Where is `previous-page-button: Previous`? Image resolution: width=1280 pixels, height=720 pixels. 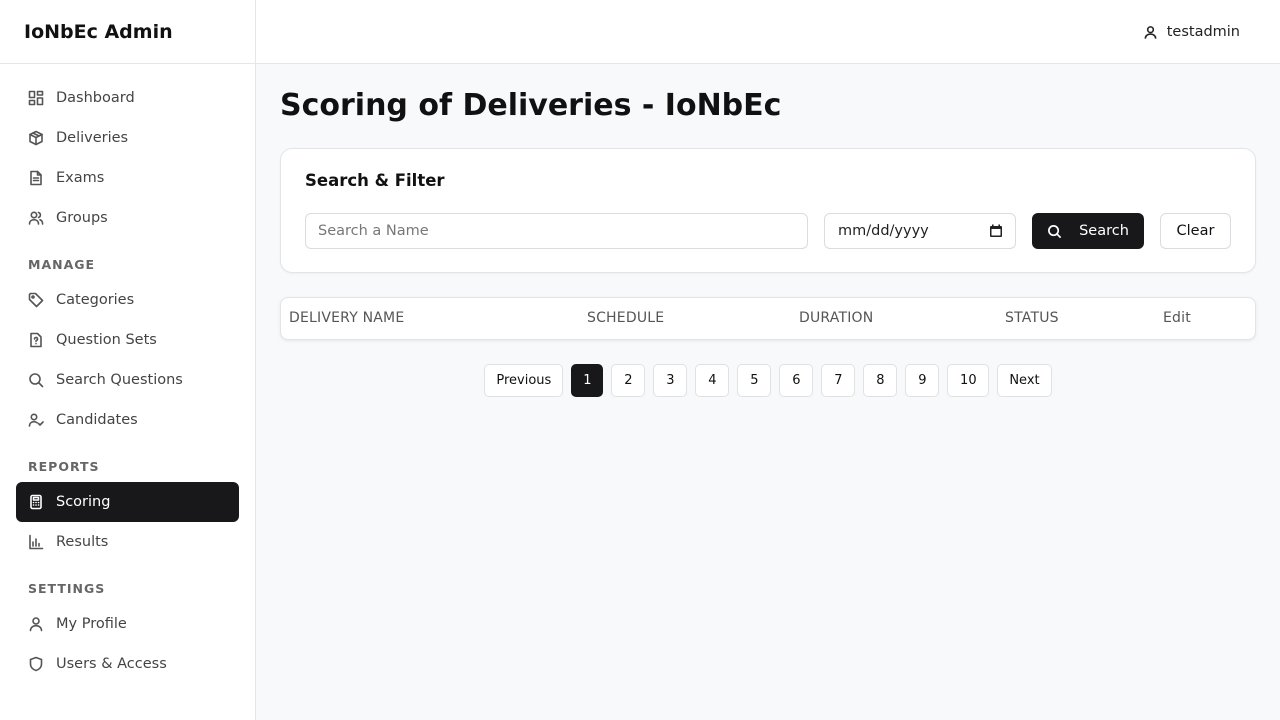
previous-page-button: Previous is located at coordinates (524, 380).